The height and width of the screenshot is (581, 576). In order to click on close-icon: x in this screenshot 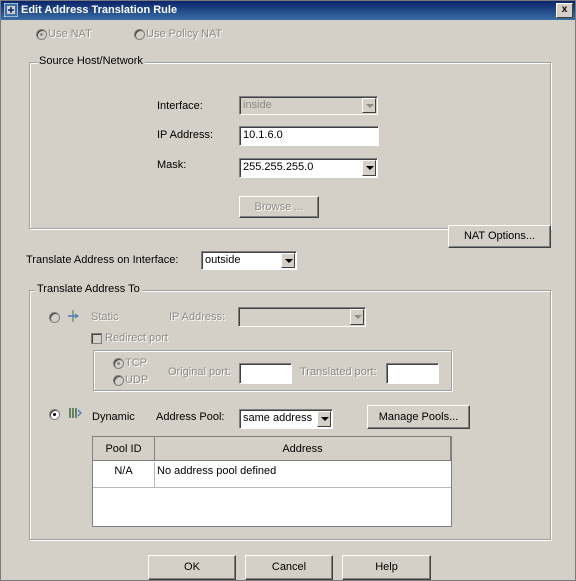, I will do `click(564, 9)`.